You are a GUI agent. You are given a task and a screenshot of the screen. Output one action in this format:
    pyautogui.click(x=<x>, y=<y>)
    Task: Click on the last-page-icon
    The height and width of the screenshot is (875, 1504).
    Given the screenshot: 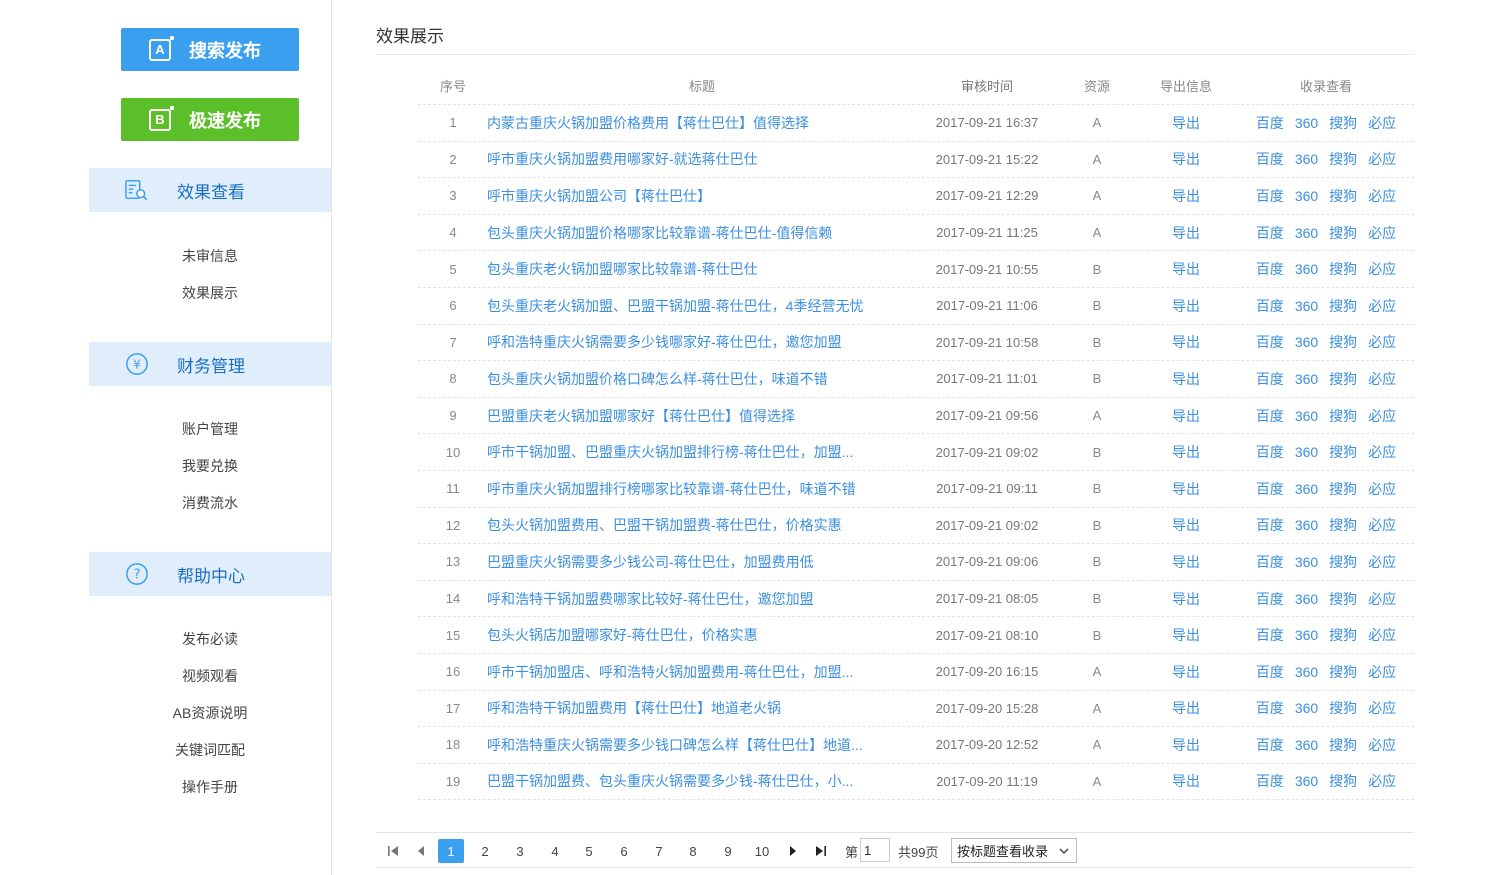 What is the action you would take?
    pyautogui.click(x=821, y=851)
    